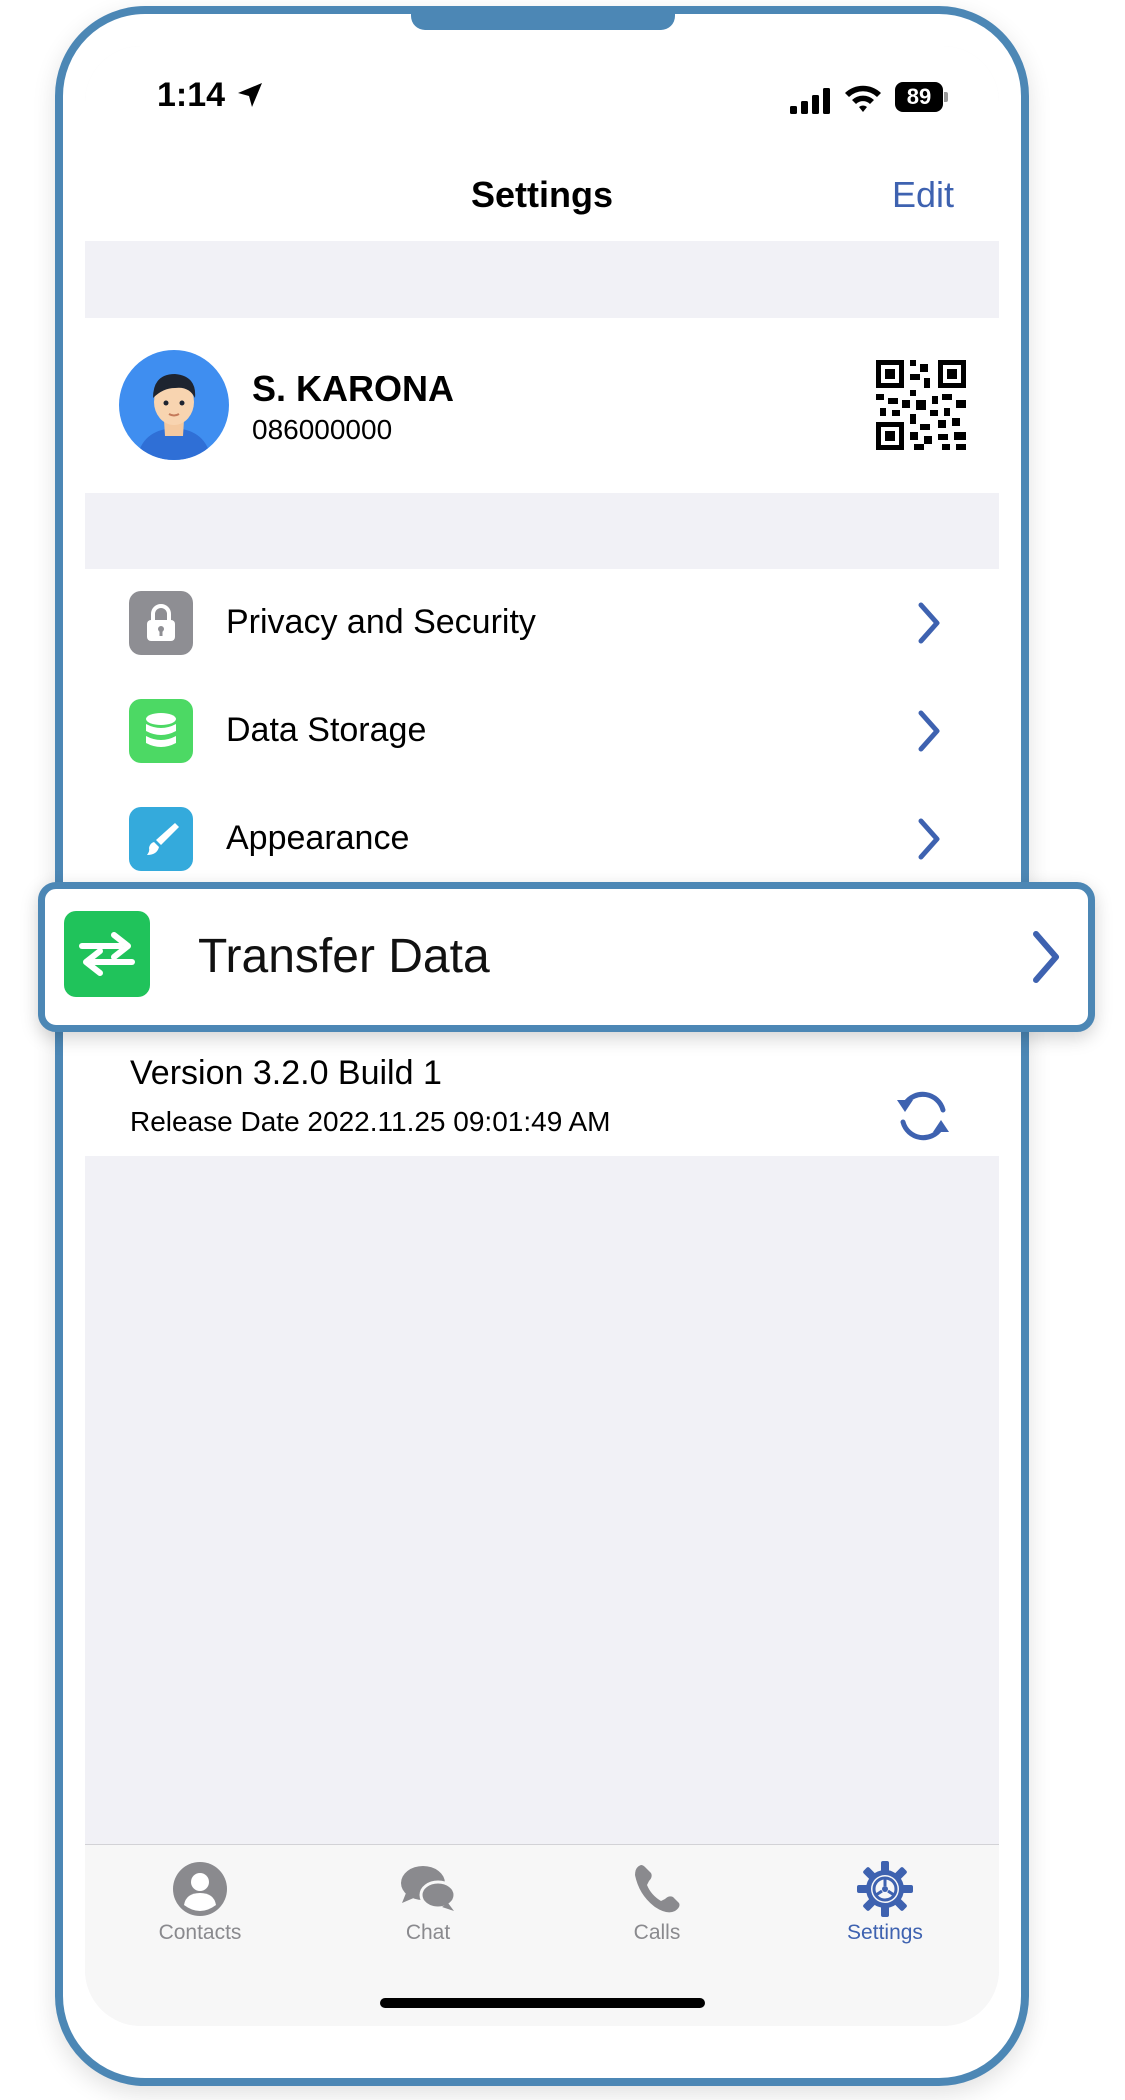  Describe the element at coordinates (542, 731) in the screenshot. I see `menu-item-data-storage: Data Storage` at that location.